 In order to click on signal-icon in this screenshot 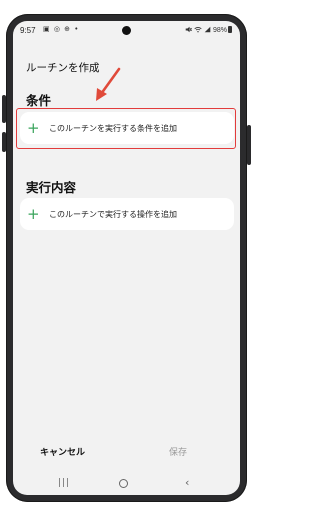, I will do `click(207, 29)`.